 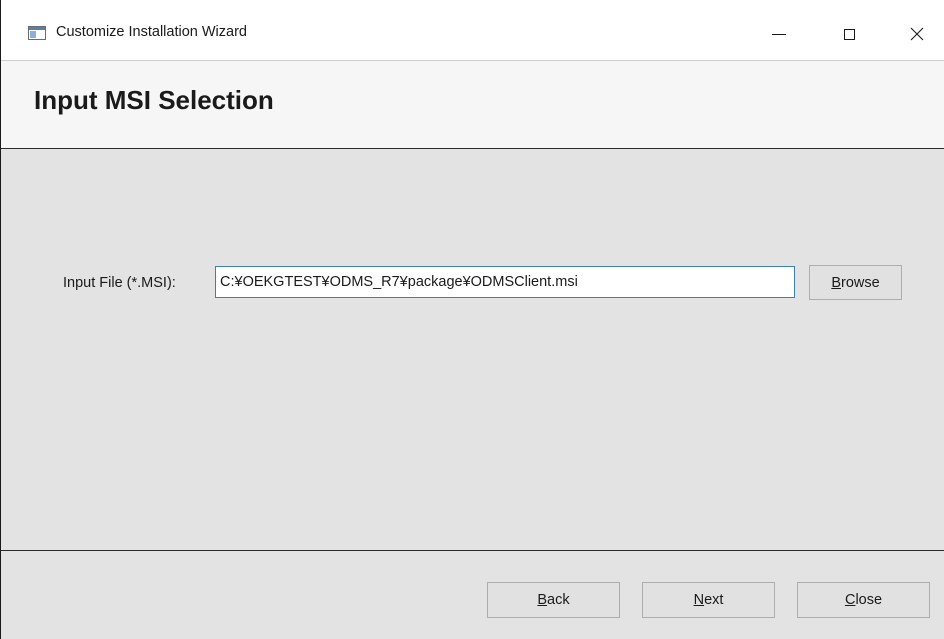 What do you see at coordinates (714, 600) in the screenshot?
I see `next-button-label: ext` at bounding box center [714, 600].